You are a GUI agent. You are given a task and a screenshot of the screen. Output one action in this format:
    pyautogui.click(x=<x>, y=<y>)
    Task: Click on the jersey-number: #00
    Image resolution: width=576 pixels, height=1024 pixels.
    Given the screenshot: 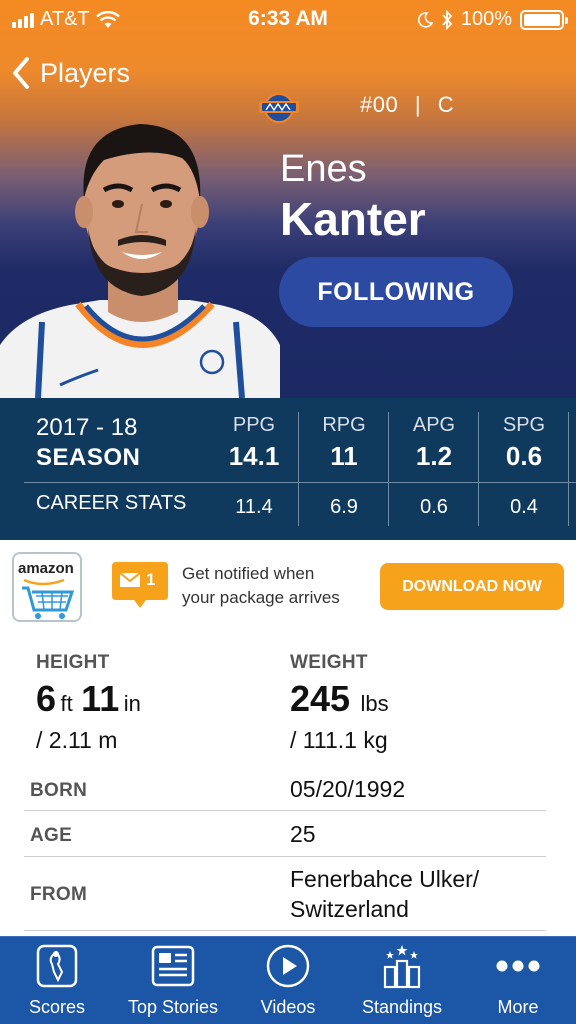 What is the action you would take?
    pyautogui.click(x=379, y=104)
    